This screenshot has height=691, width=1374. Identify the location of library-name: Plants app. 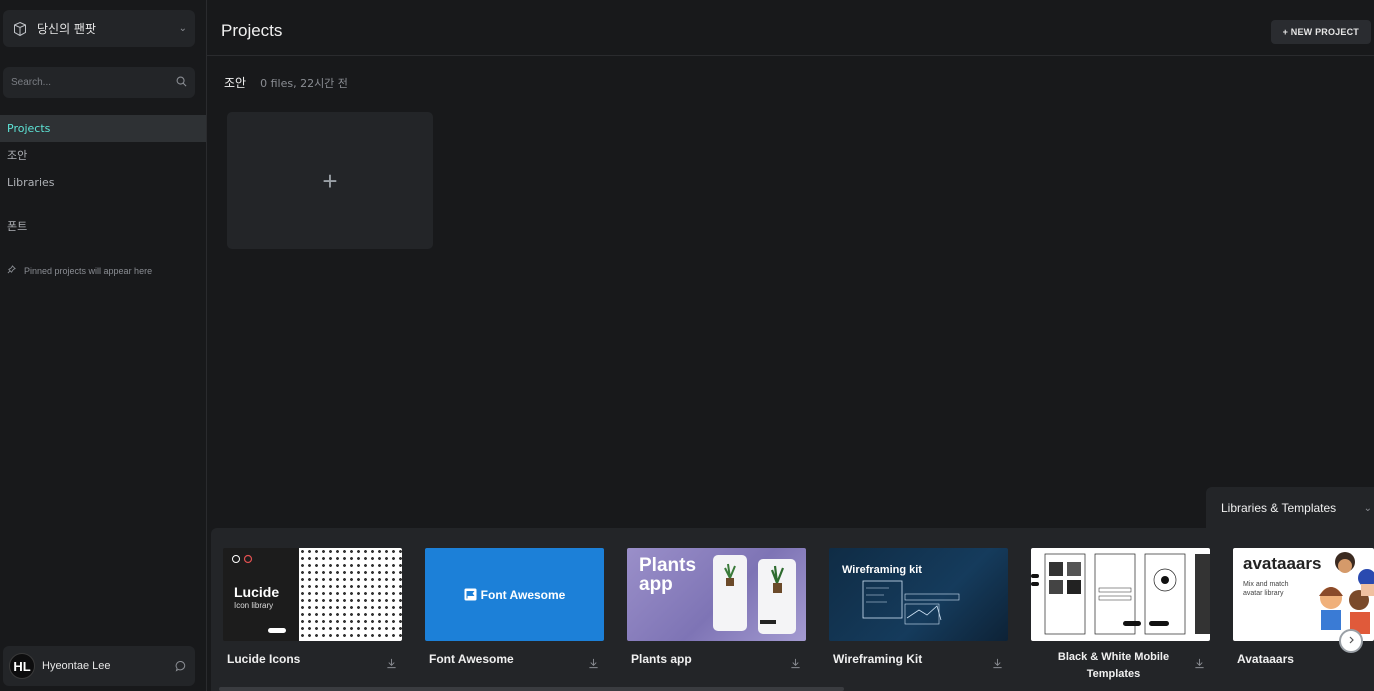
(661, 659).